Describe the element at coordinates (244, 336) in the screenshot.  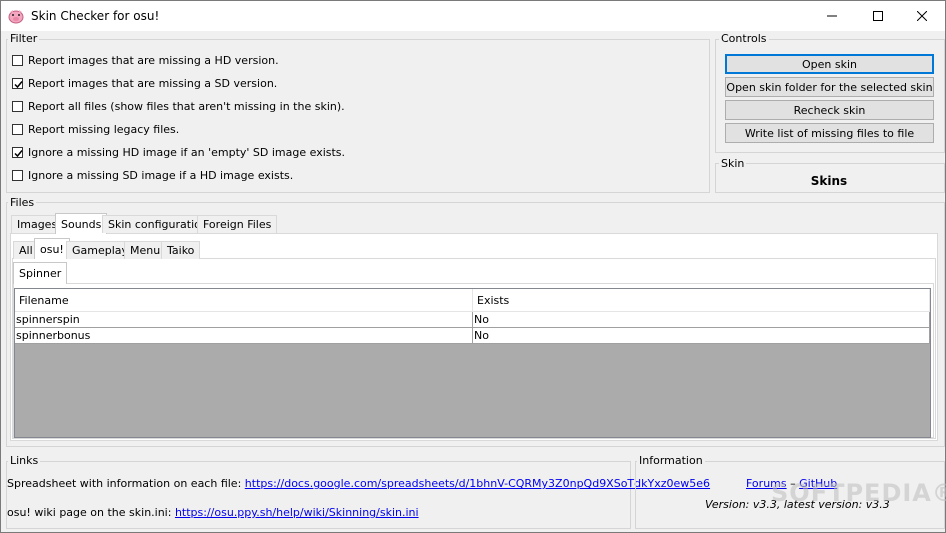
I see `table-cell-filename: spinnerbonus` at that location.